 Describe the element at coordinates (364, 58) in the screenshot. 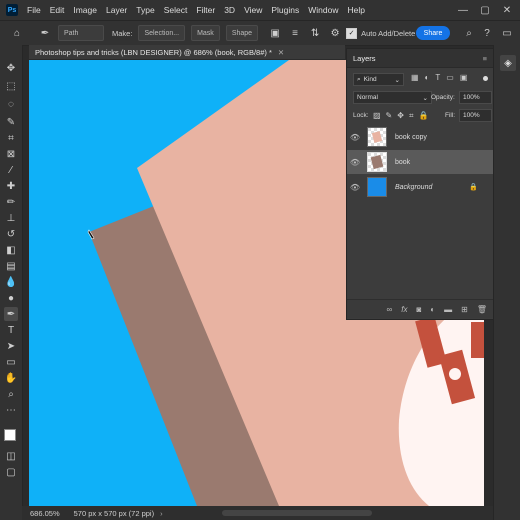

I see `layers-panel-title: Layers` at that location.